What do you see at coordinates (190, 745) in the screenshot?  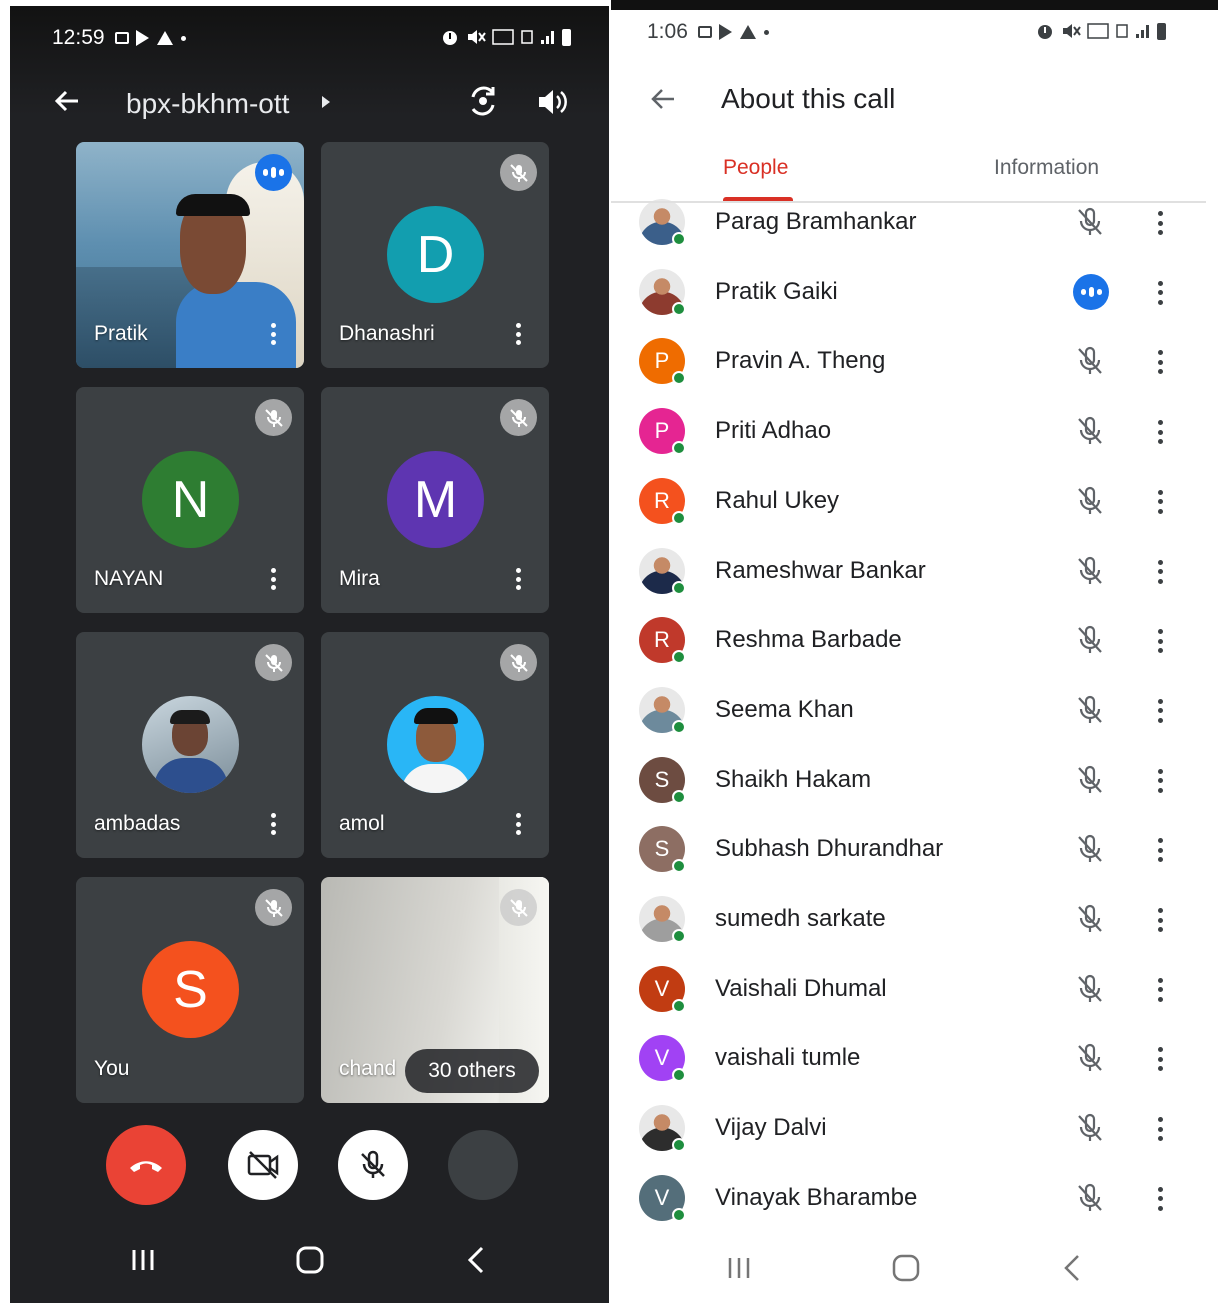 I see `participant-tile: ambadas` at bounding box center [190, 745].